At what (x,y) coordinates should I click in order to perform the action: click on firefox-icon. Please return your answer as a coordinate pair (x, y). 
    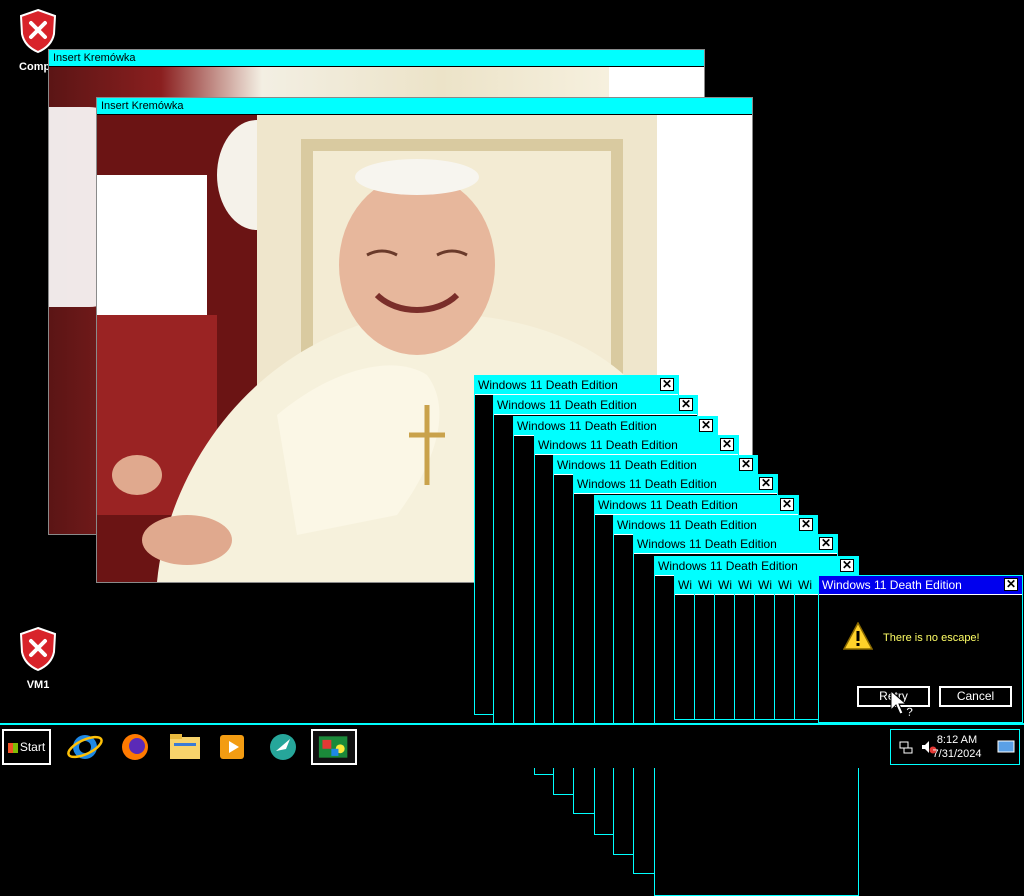
    Looking at the image, I should click on (135, 747).